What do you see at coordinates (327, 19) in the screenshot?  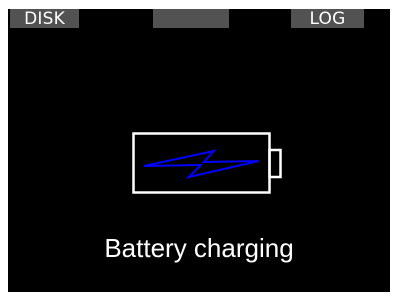 I see `log-softkey: LOG` at bounding box center [327, 19].